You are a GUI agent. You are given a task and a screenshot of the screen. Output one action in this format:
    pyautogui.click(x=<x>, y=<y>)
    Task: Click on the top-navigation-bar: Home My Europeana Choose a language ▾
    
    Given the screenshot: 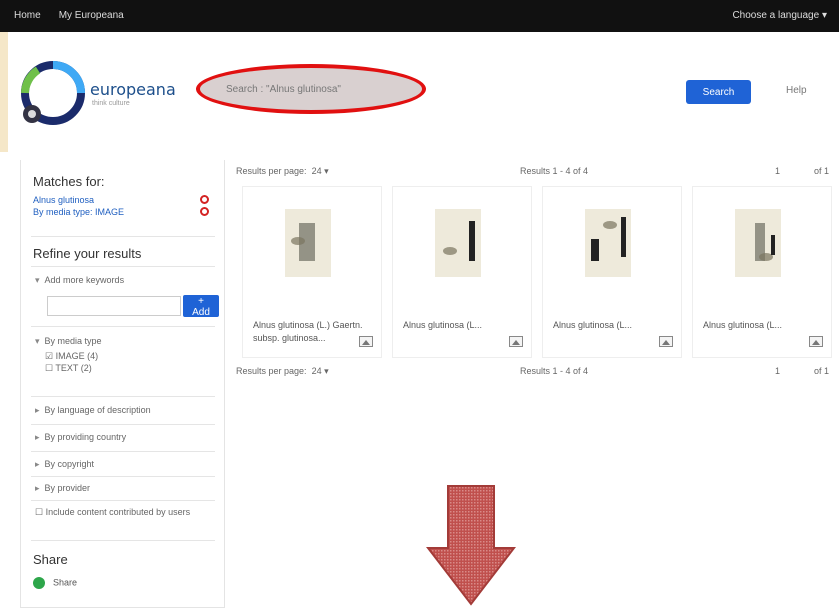 What is the action you would take?
    pyautogui.click(x=419, y=16)
    